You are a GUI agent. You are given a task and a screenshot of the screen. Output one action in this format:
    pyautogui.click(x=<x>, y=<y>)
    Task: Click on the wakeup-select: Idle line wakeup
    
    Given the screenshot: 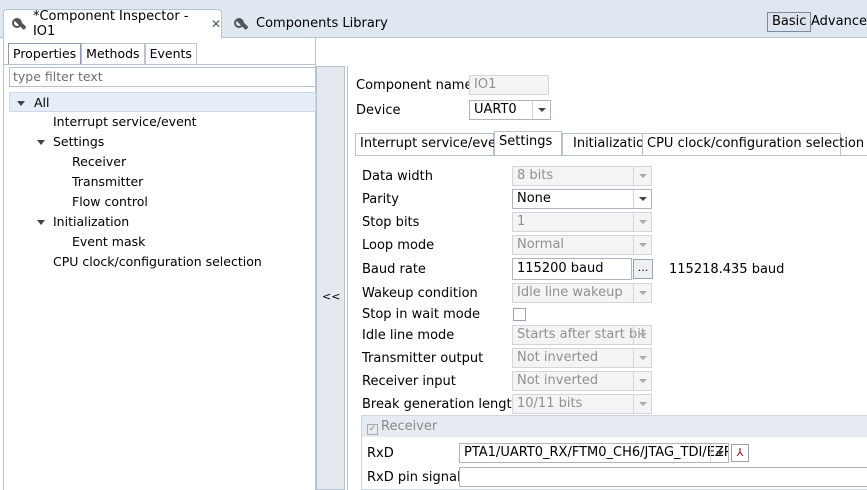 What is the action you would take?
    pyautogui.click(x=582, y=293)
    